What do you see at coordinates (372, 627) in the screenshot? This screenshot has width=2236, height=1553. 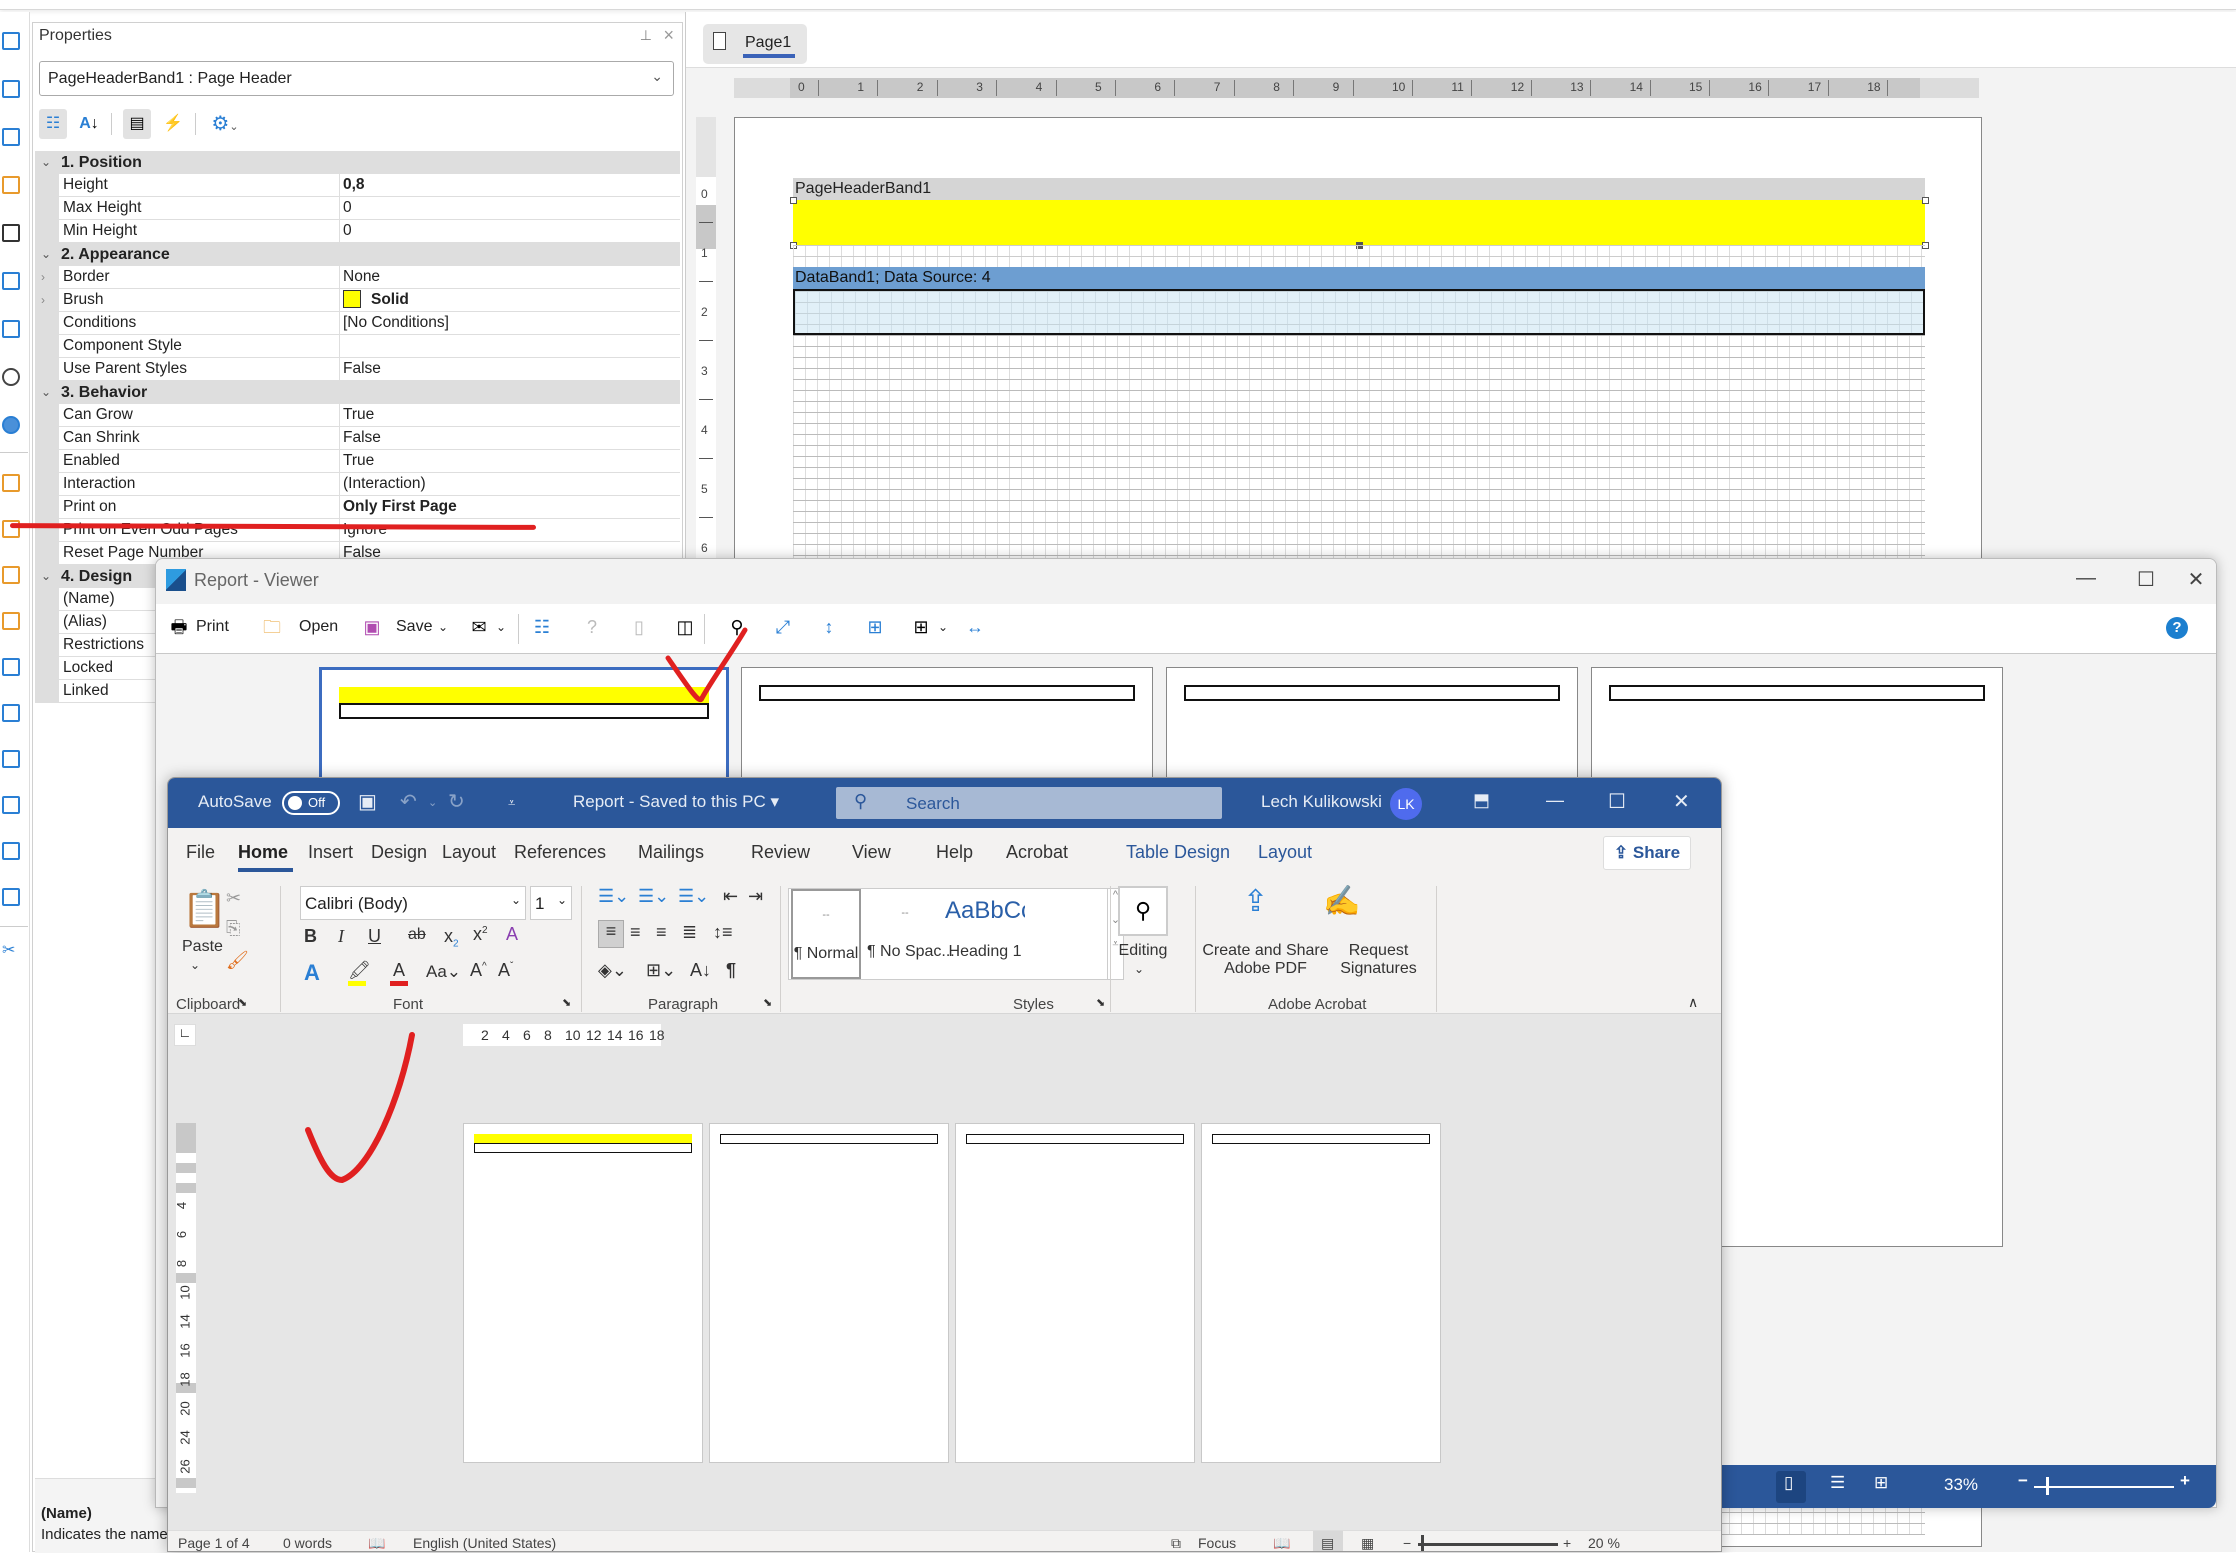 I see `save-icon: ▣` at bounding box center [372, 627].